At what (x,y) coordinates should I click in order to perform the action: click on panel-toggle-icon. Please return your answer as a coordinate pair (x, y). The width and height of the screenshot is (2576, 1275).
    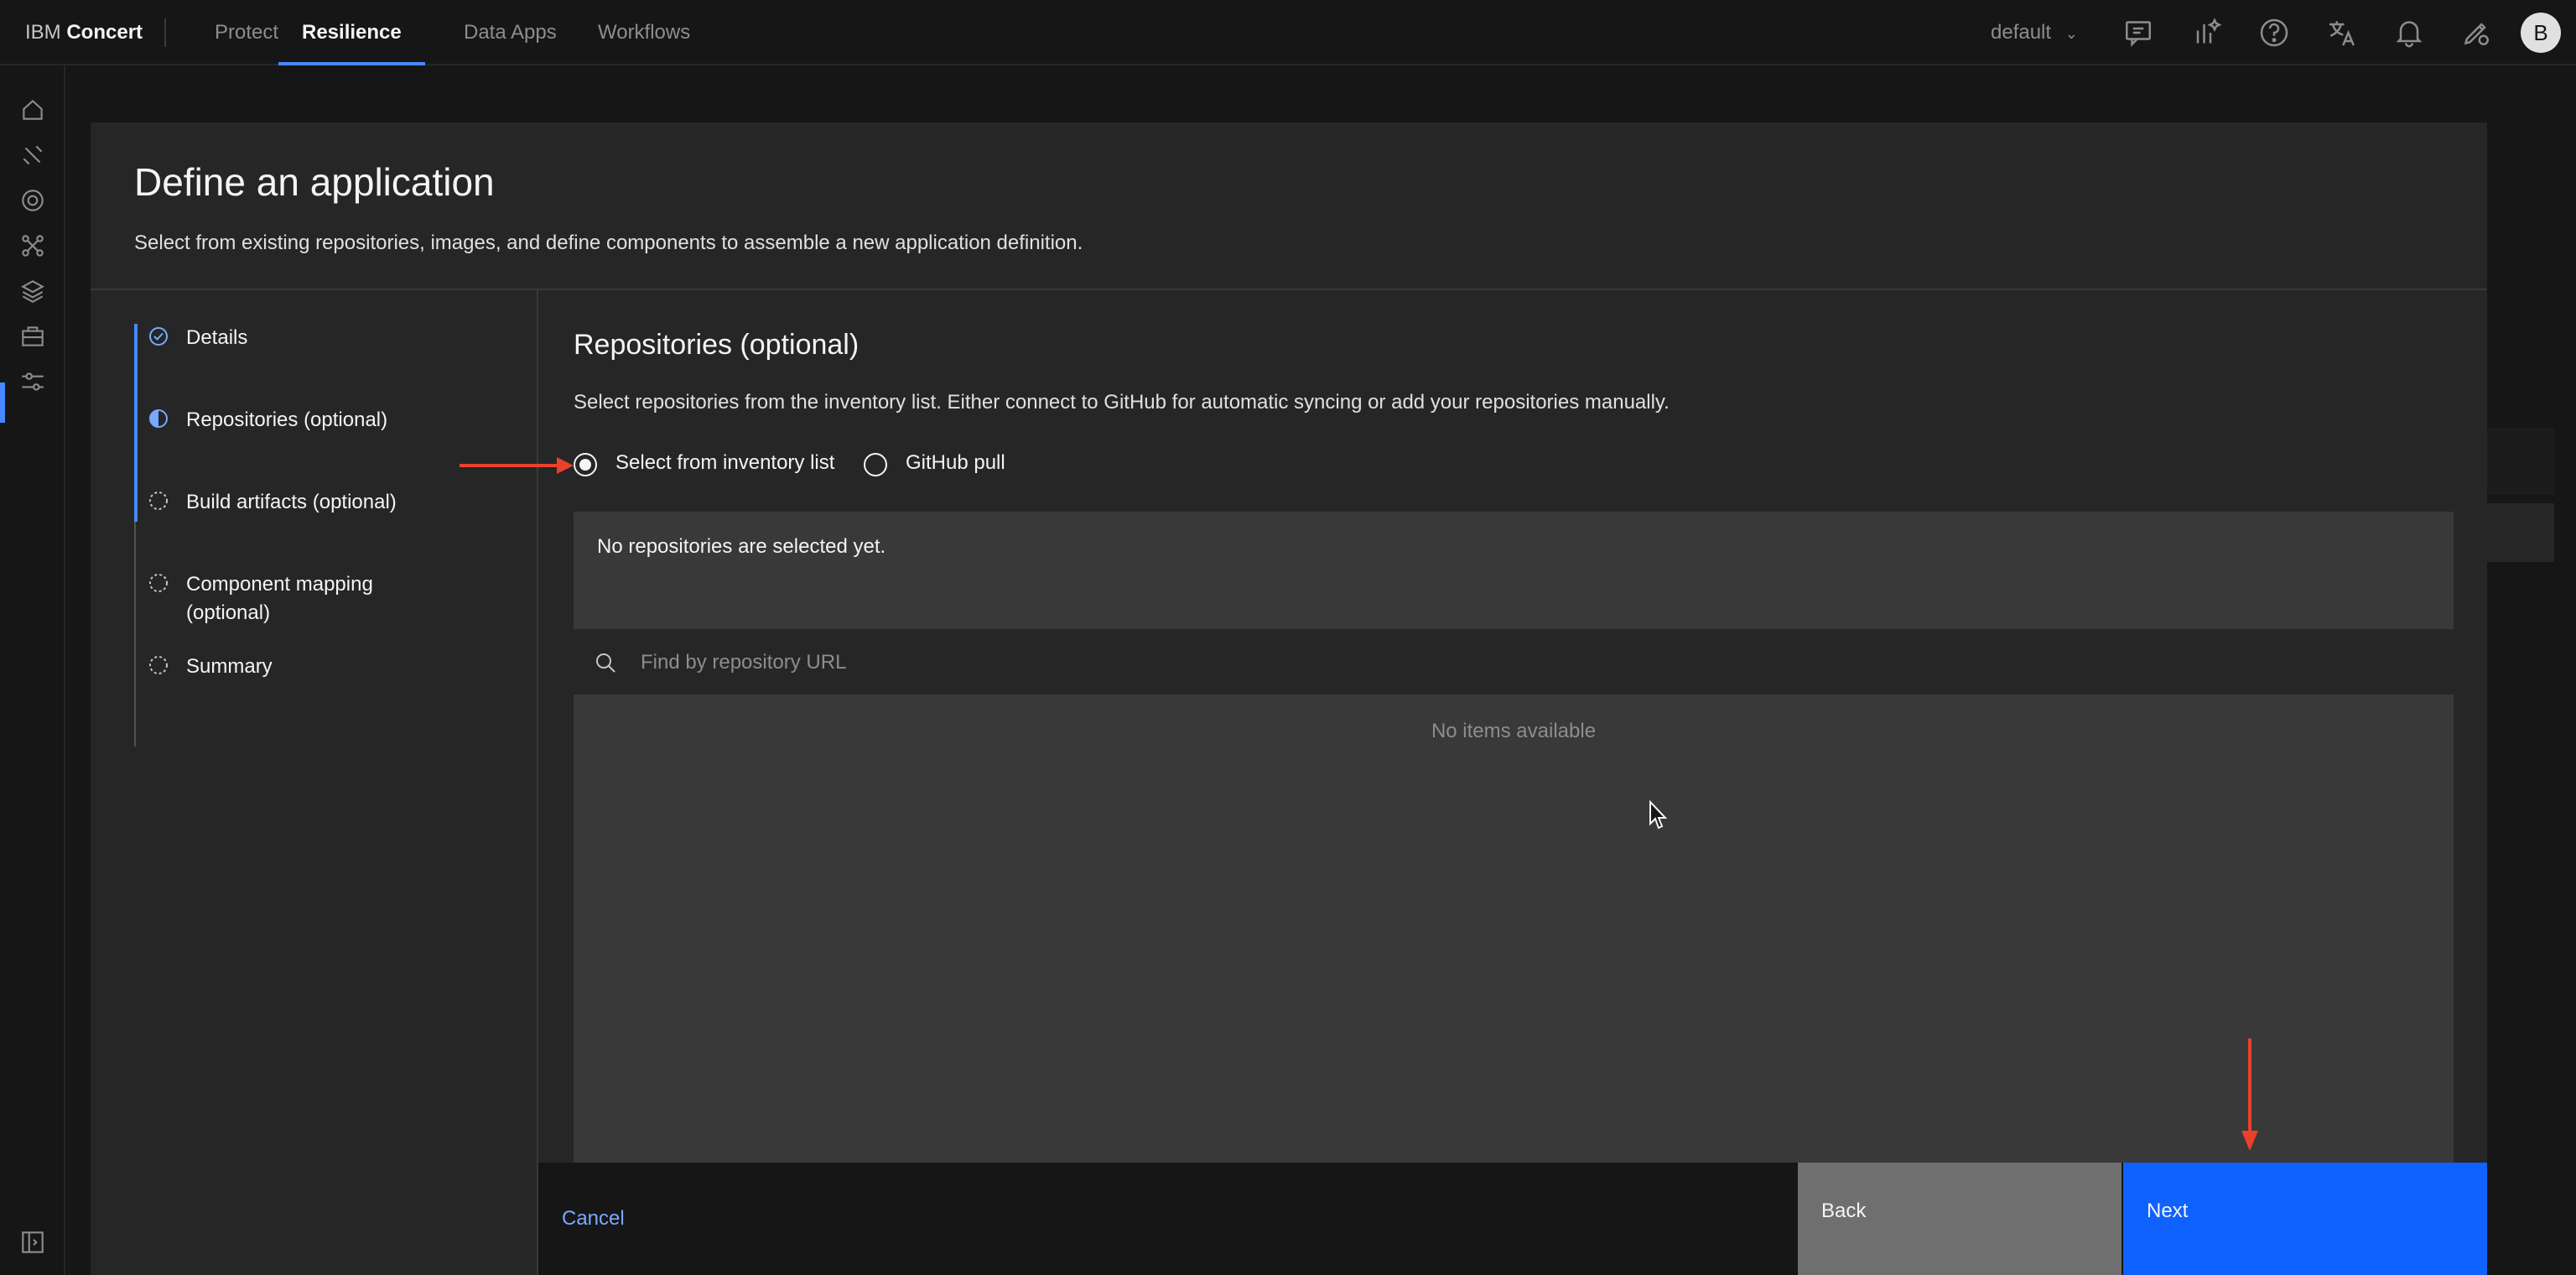
    Looking at the image, I should click on (32, 1242).